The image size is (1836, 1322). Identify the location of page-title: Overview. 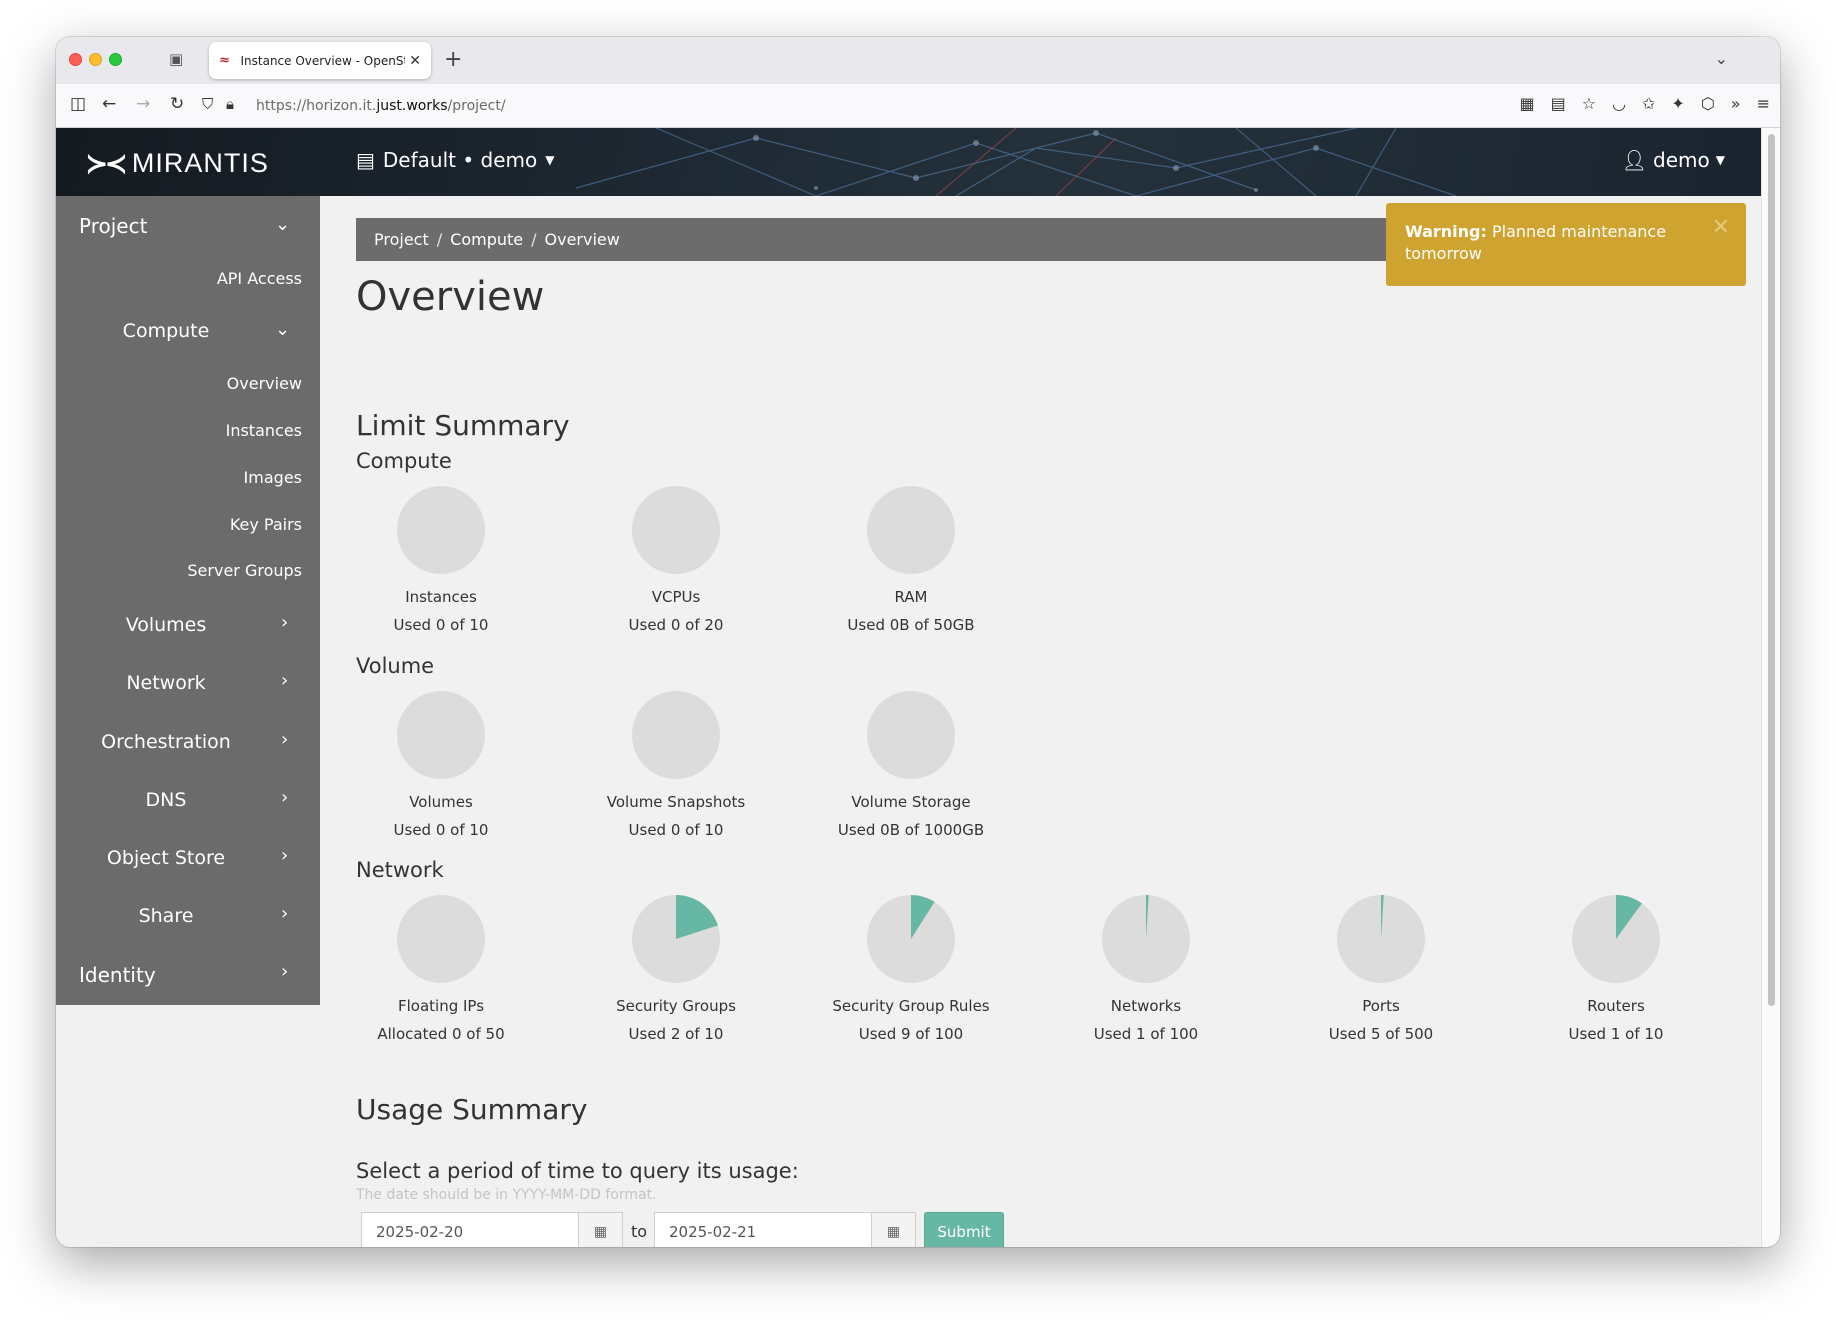
(450, 297).